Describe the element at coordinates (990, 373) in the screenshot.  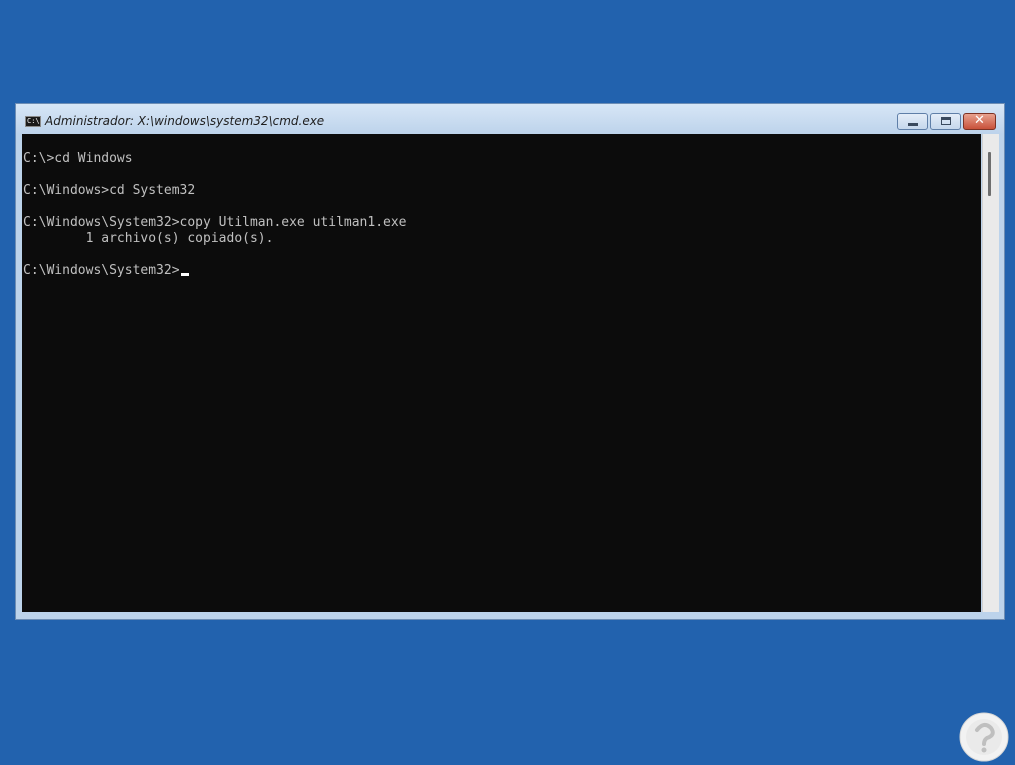
I see `vertical-scrollbar` at that location.